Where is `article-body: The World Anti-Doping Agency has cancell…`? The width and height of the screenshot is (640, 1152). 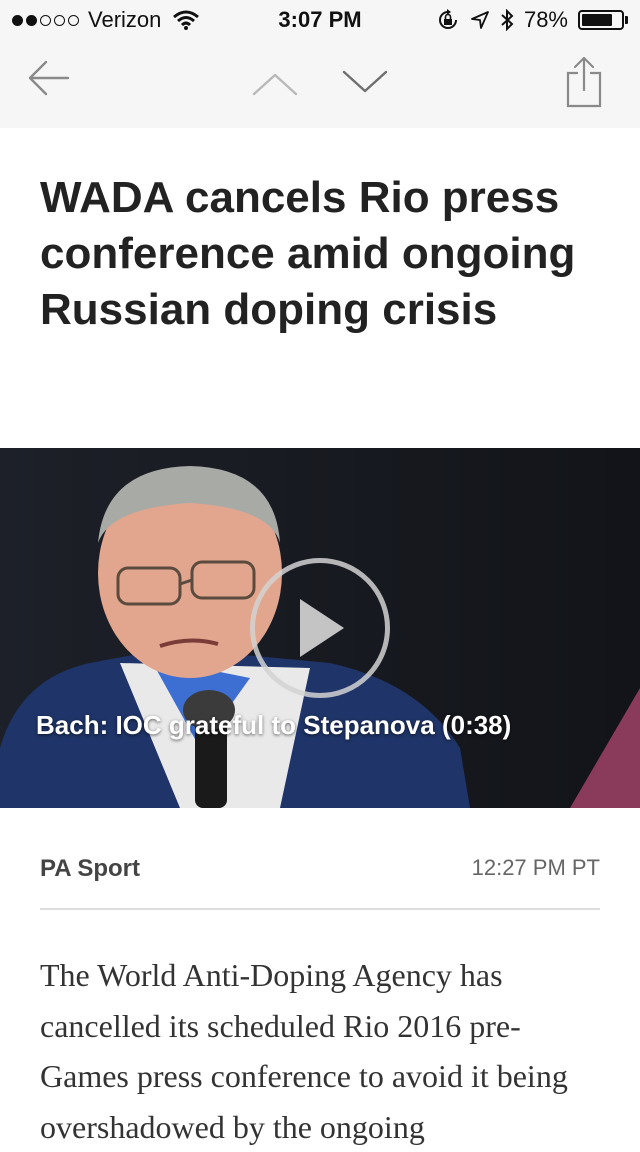
article-body: The World Anti-Doping Agency has cancell… is located at coordinates (304, 1051).